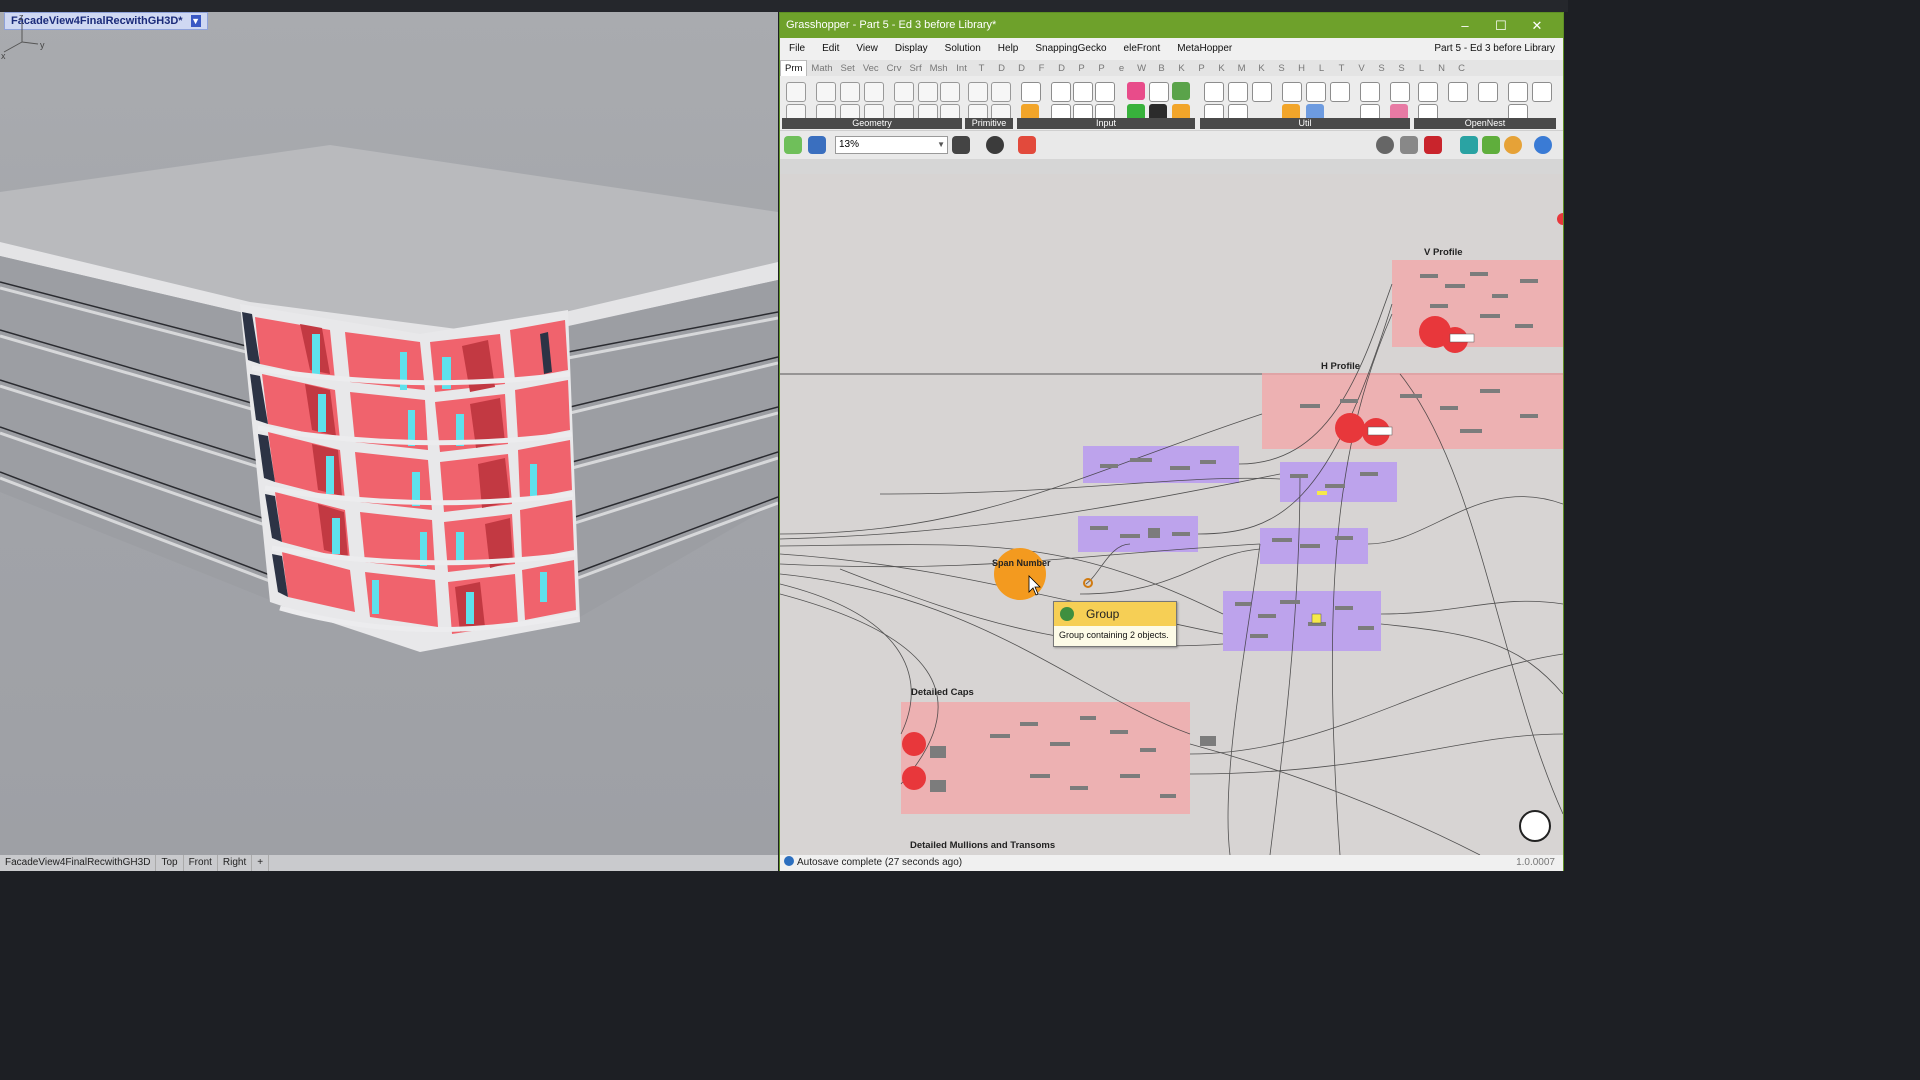  What do you see at coordinates (1302, 69) in the screenshot?
I see `tab-h: H` at bounding box center [1302, 69].